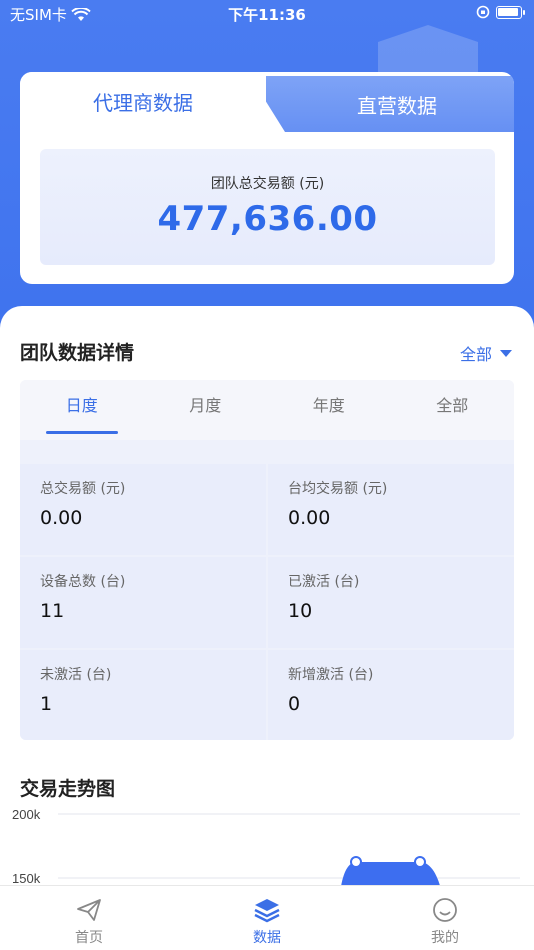 This screenshot has height=950, width=534. What do you see at coordinates (89, 910) in the screenshot?
I see `paper-plane-icon` at bounding box center [89, 910].